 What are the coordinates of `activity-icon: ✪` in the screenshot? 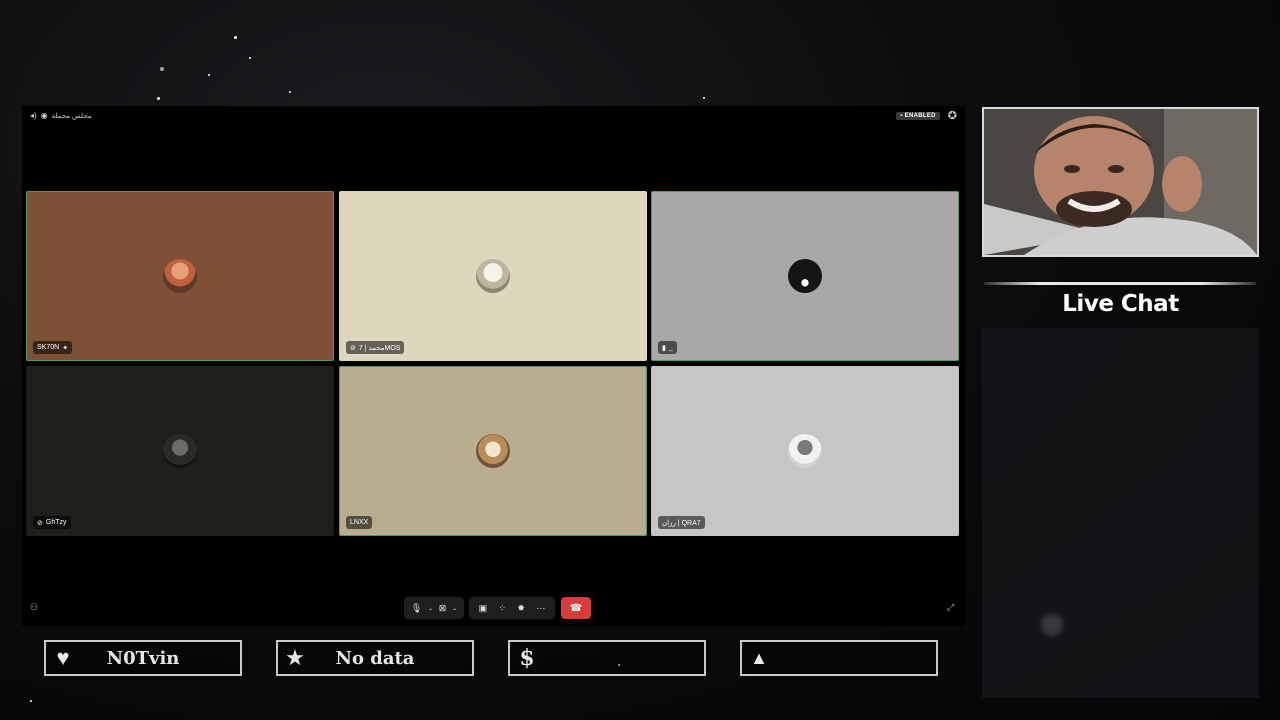 It's located at (952, 116).